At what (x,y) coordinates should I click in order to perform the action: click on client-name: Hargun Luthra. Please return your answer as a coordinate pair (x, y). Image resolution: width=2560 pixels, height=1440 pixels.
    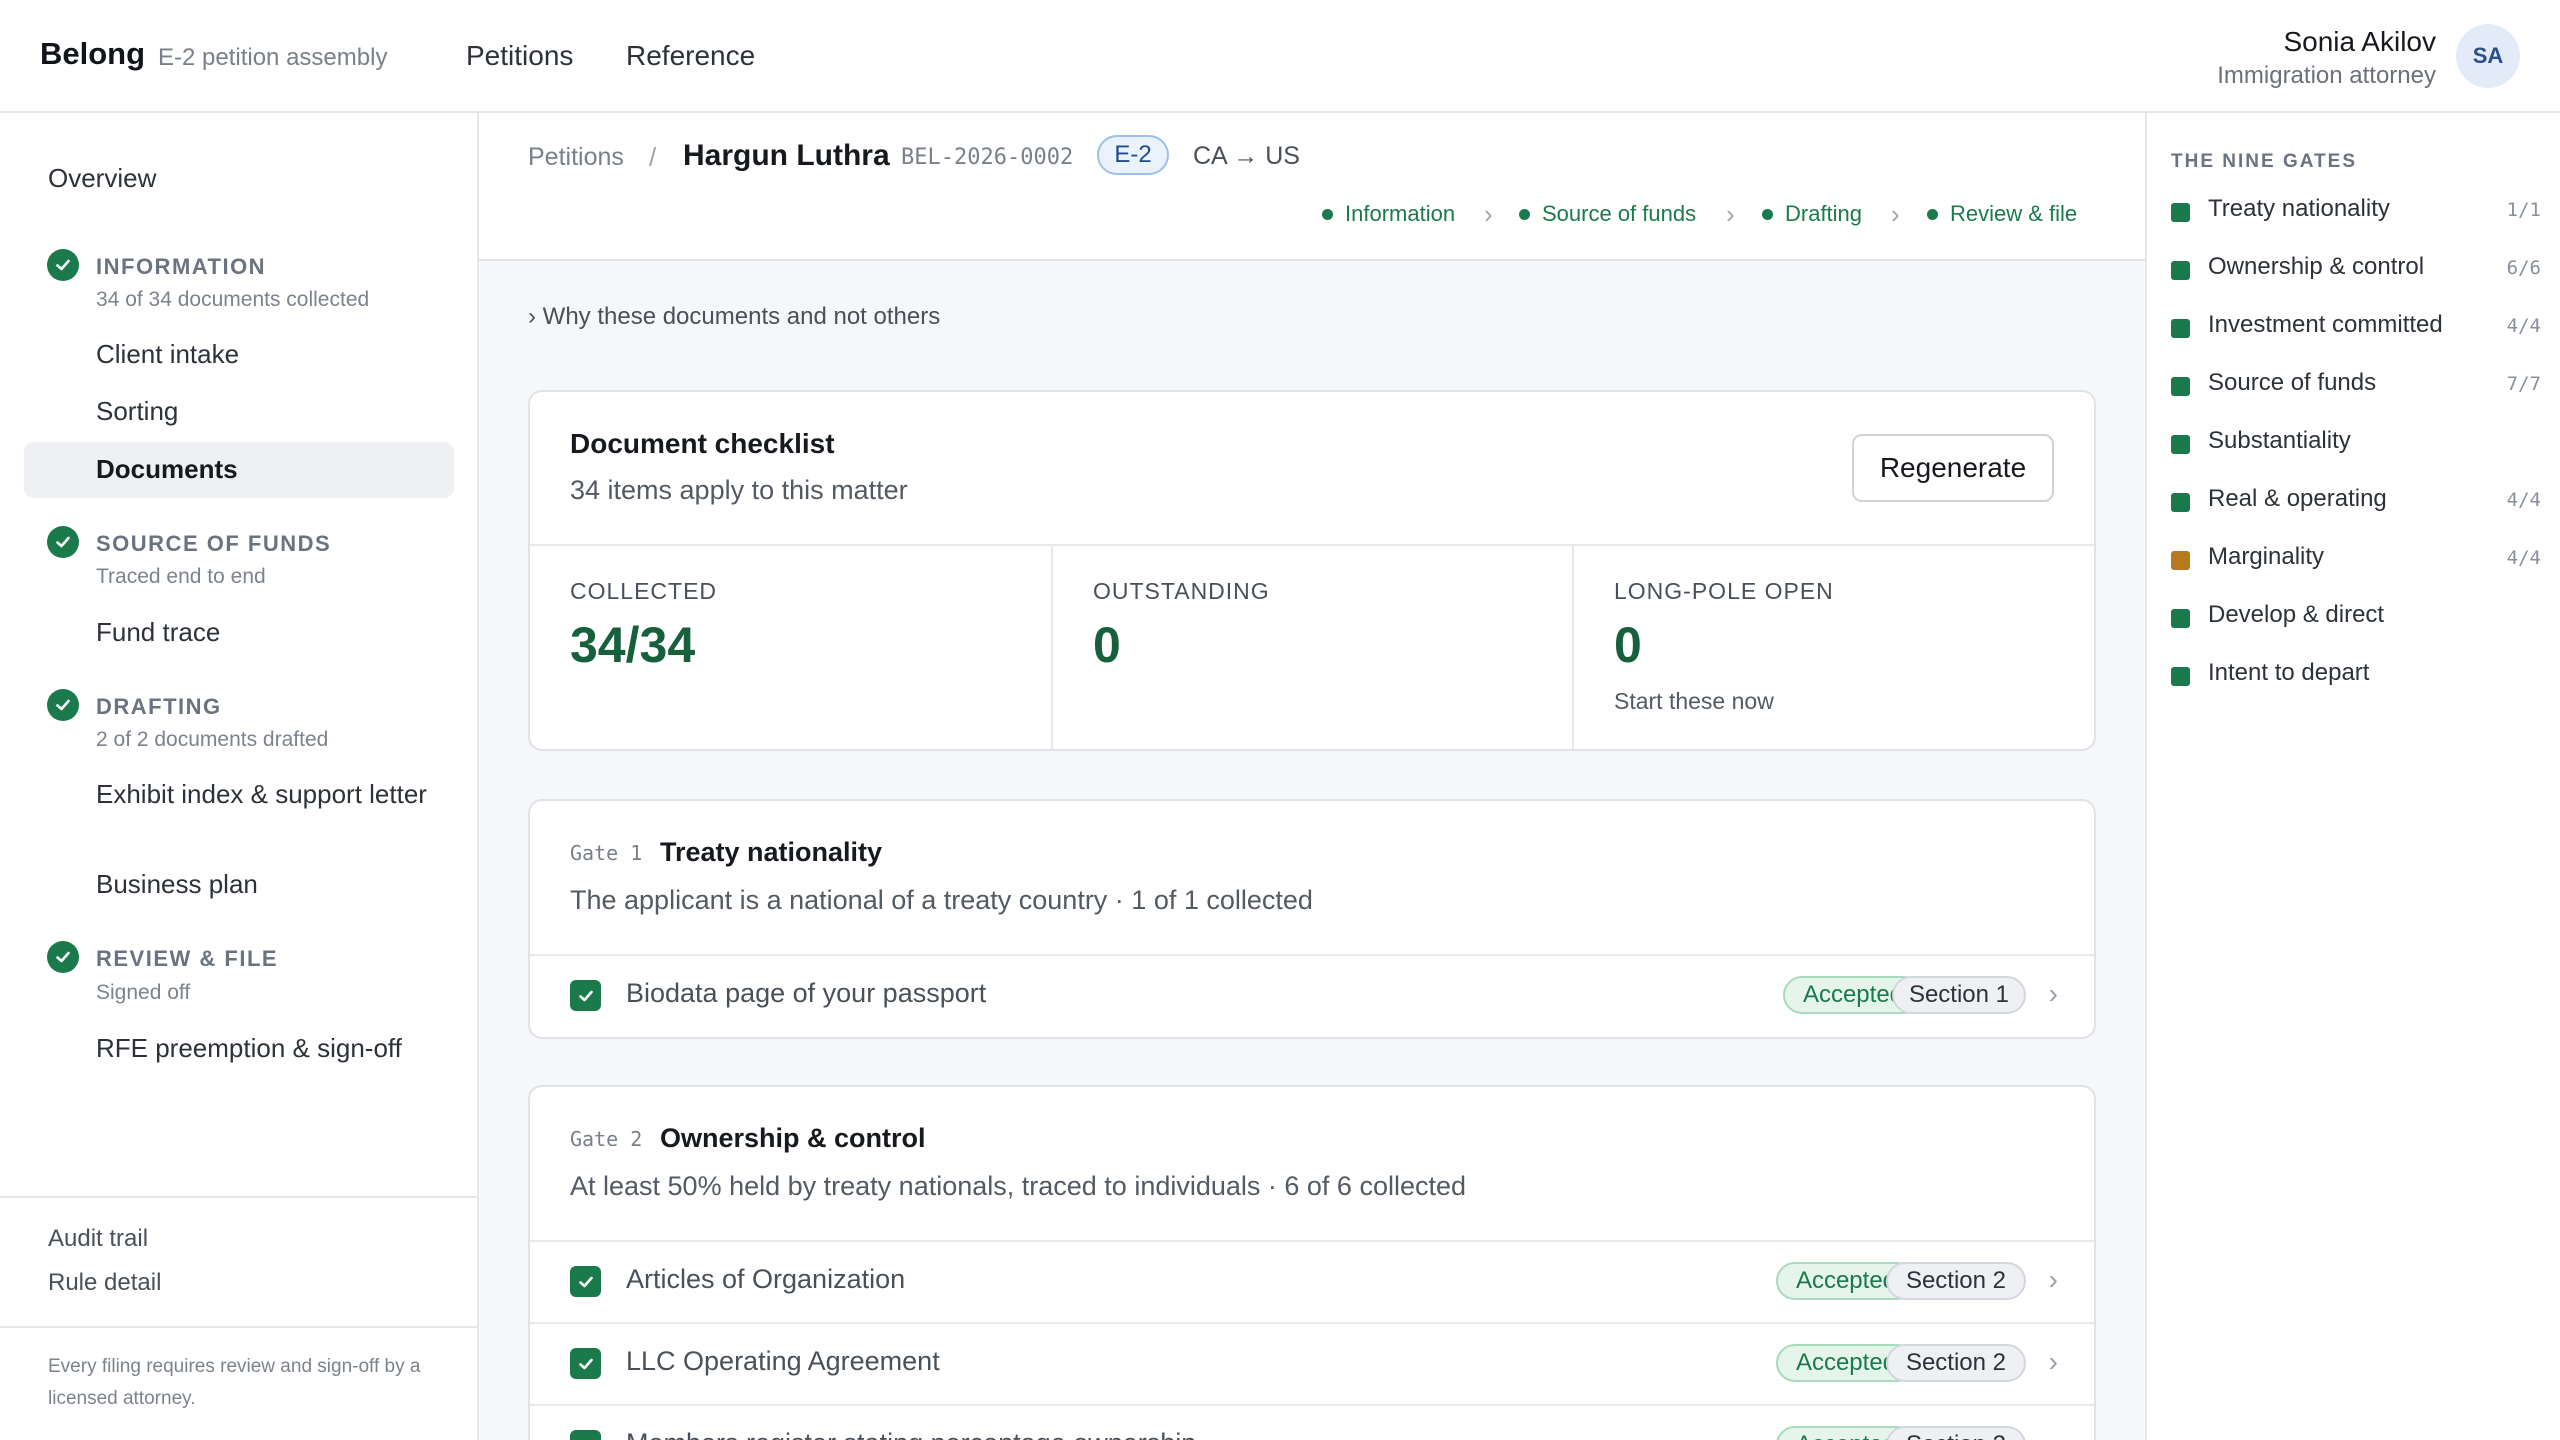
    Looking at the image, I should click on (786, 155).